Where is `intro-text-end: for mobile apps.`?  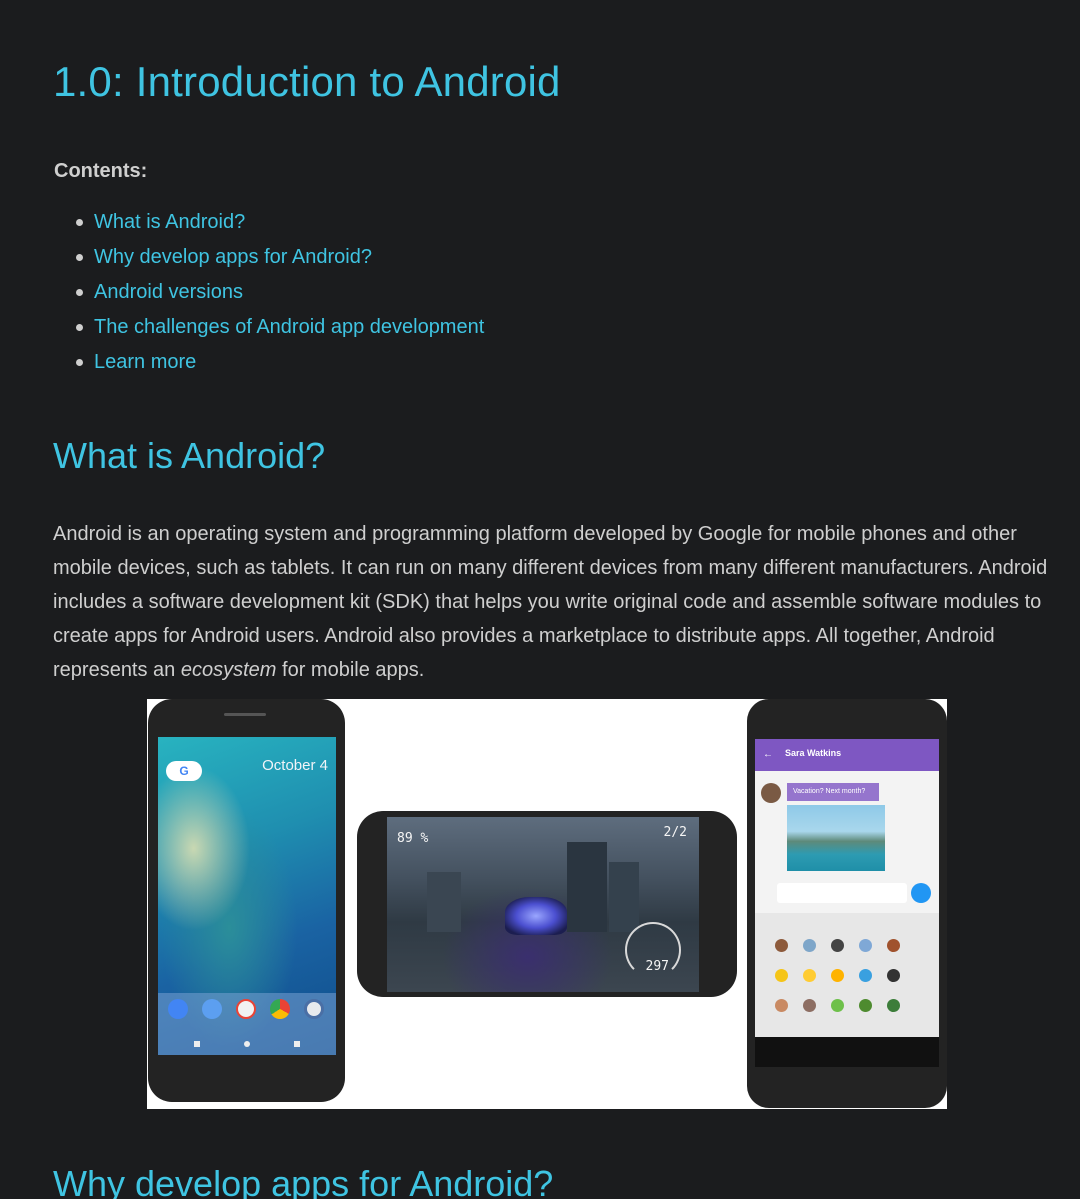
intro-text-end: for mobile apps. is located at coordinates (350, 670).